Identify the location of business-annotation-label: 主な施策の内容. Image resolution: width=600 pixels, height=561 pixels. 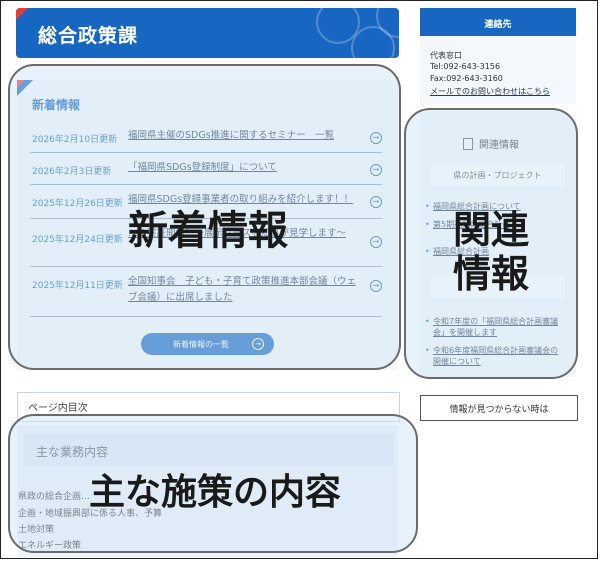
(214, 492).